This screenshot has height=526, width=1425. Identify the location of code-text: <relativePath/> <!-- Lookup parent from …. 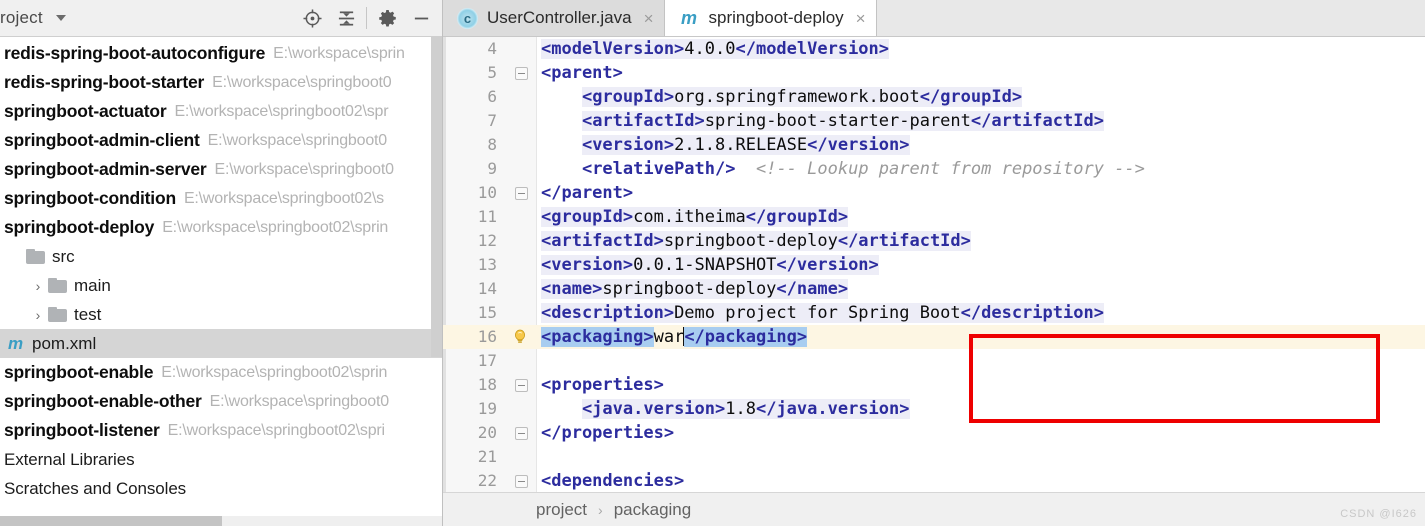
(863, 169).